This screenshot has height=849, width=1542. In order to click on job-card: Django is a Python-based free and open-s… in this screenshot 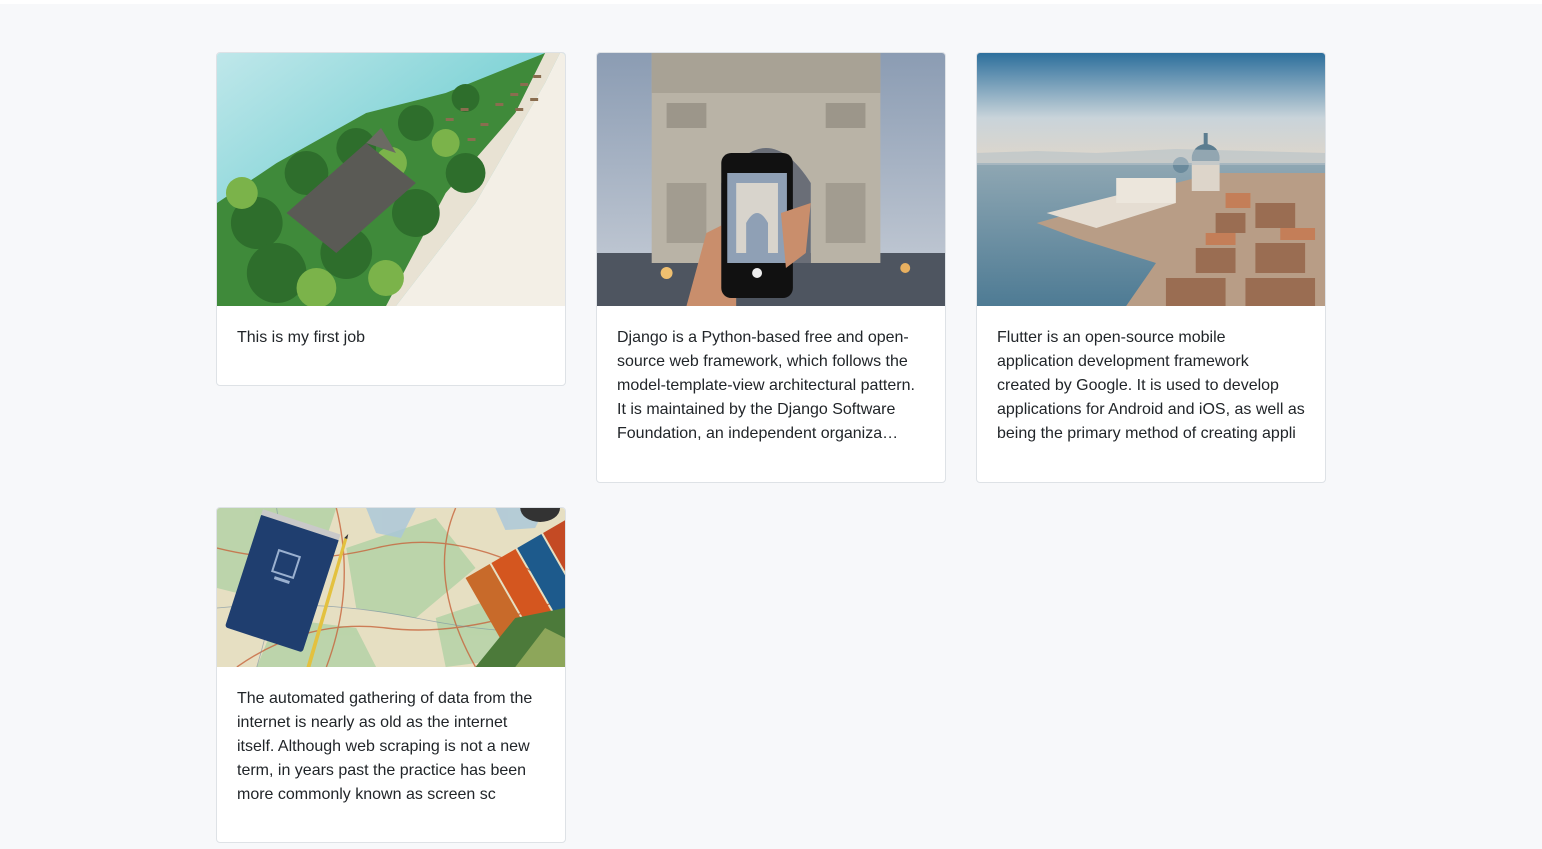, I will do `click(771, 267)`.